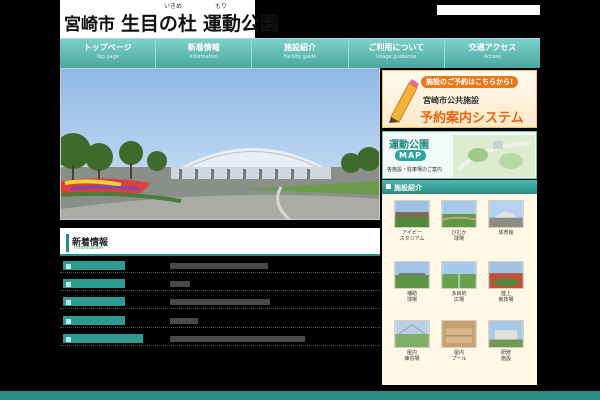 This screenshot has width=600, height=400. Describe the element at coordinates (408, 188) in the screenshot. I see `facilities-title: 施設紹介` at that location.